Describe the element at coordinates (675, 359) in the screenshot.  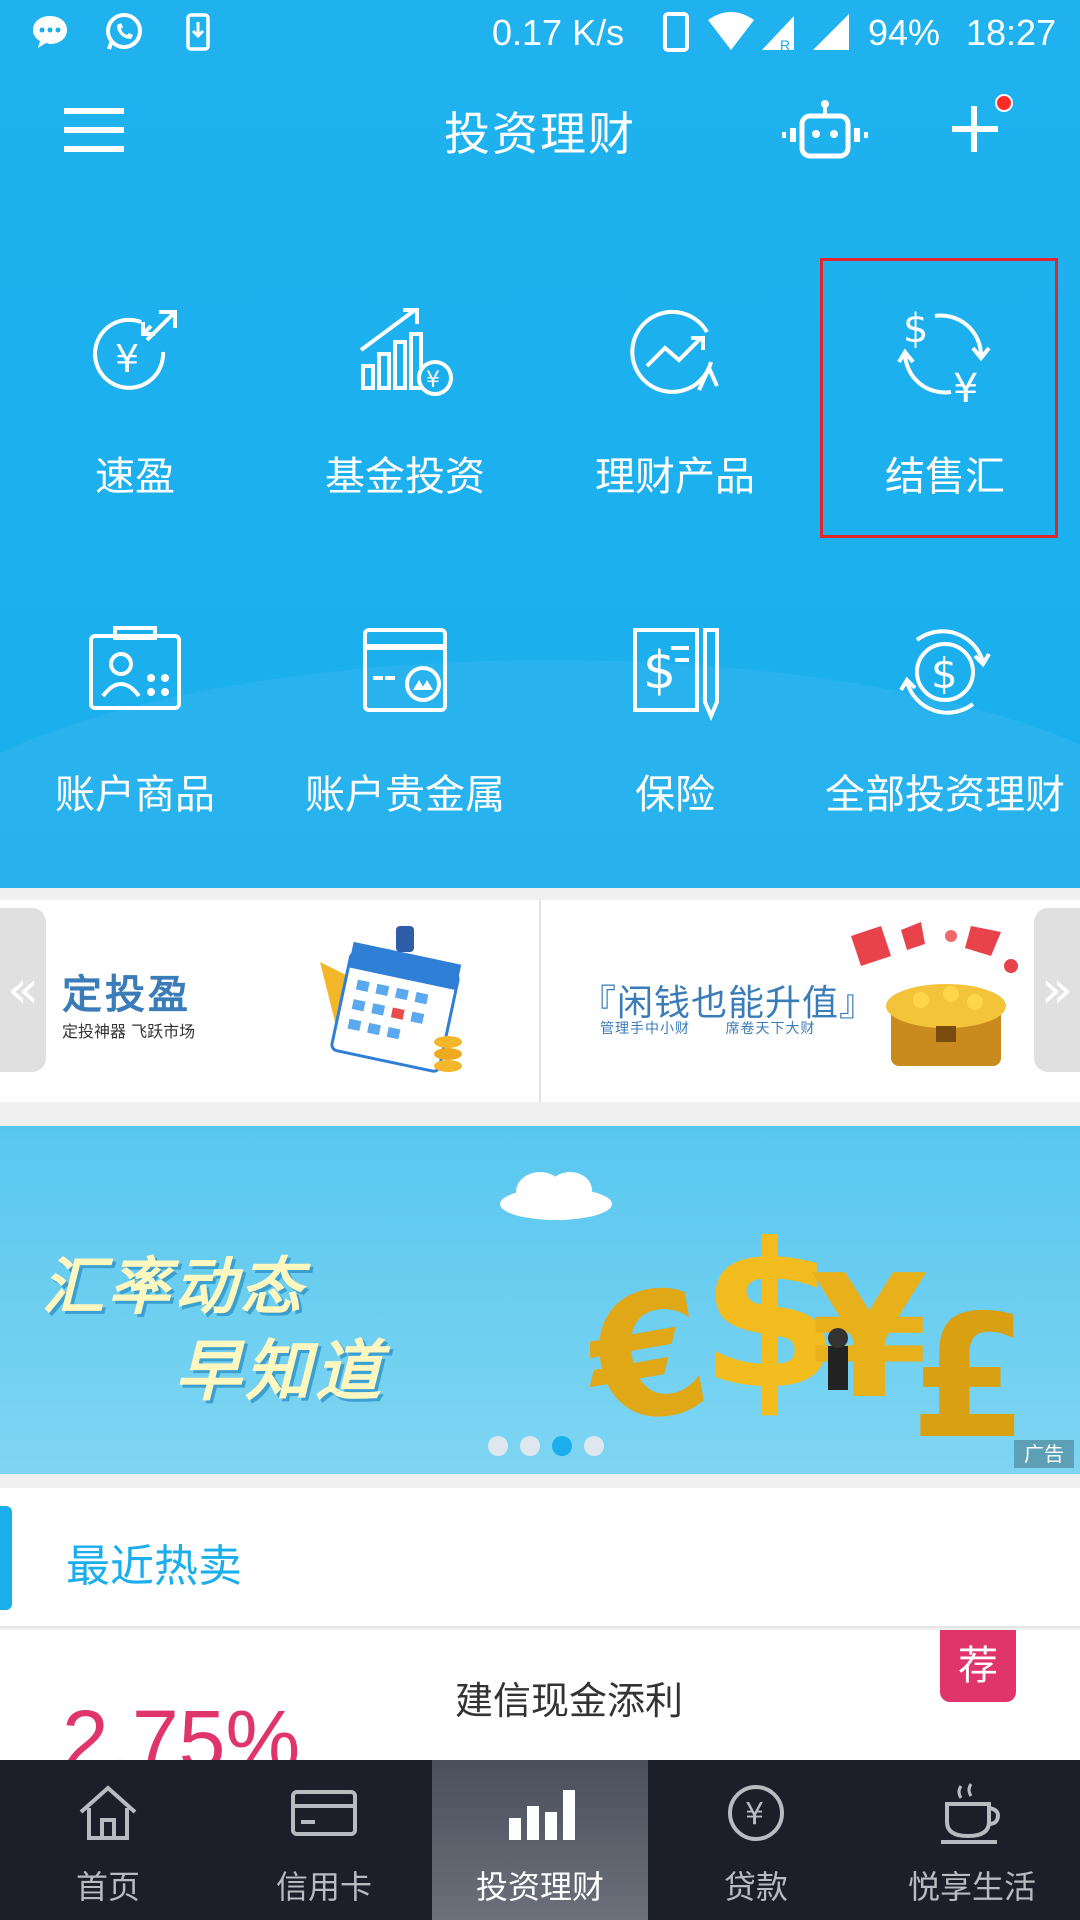
I see `trend-circle-icon` at that location.